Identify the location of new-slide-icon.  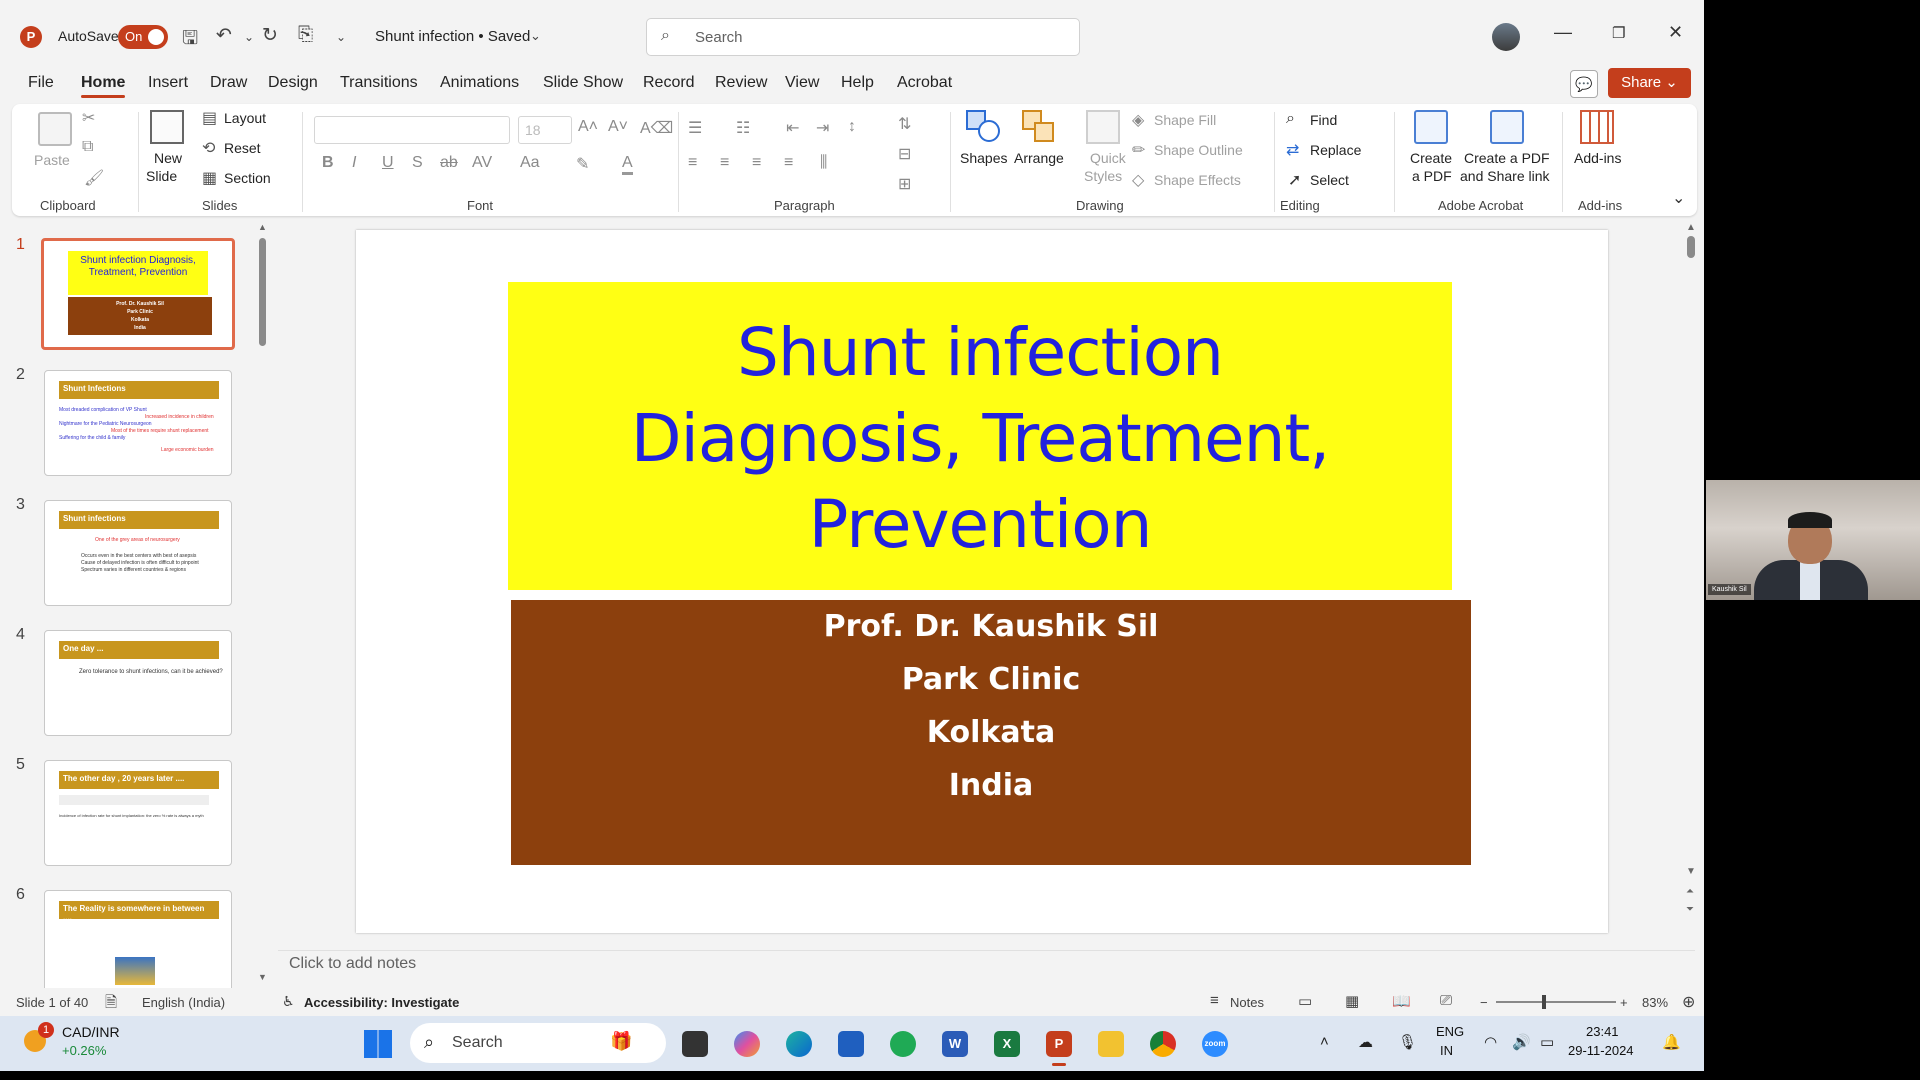
(167, 127).